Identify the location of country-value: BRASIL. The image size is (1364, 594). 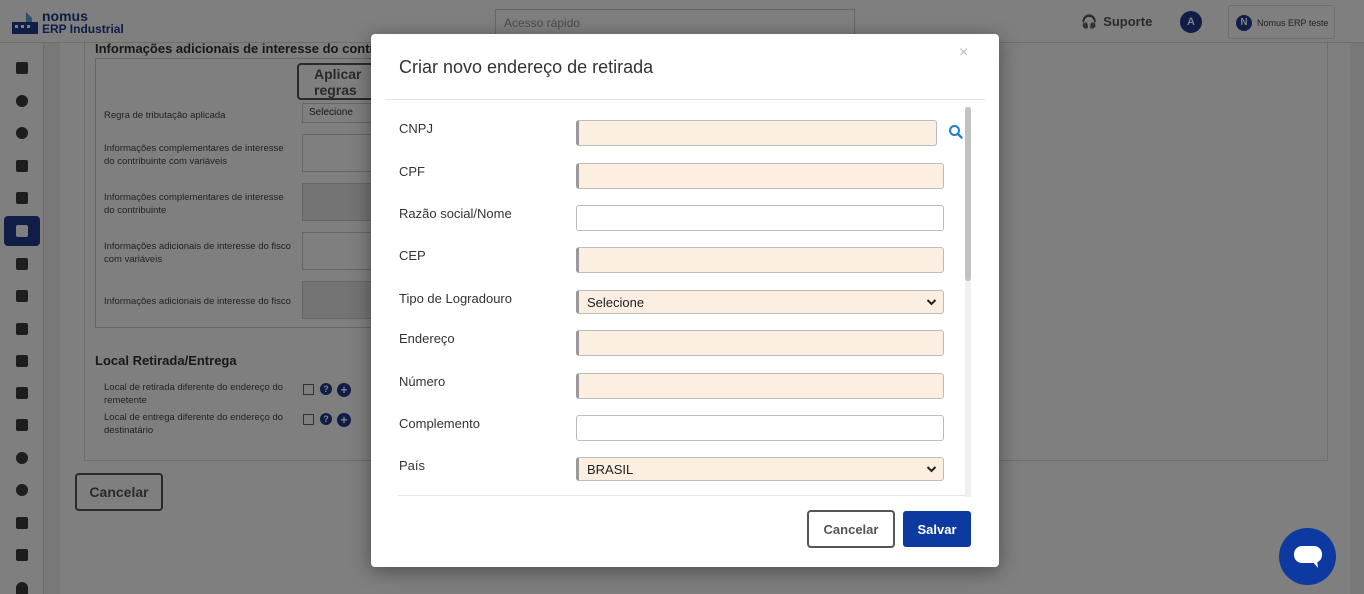
(610, 469).